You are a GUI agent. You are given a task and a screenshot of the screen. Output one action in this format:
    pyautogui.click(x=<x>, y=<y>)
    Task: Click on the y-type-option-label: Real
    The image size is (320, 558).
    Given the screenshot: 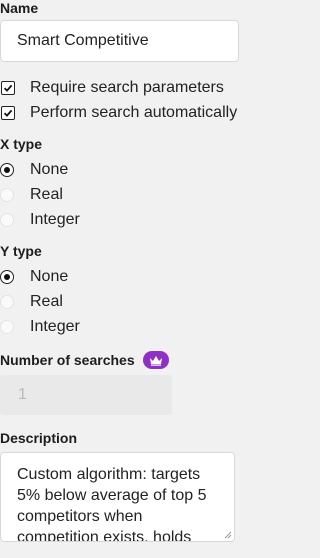 What is the action you would take?
    pyautogui.click(x=46, y=301)
    